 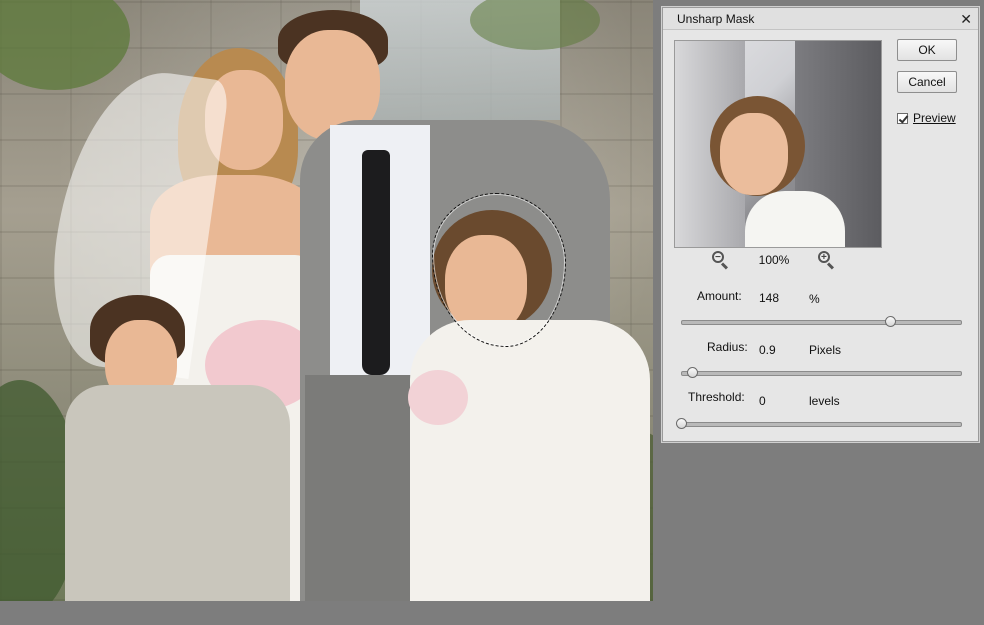 I want to click on zoom-in-icon: +, so click(x=827, y=260).